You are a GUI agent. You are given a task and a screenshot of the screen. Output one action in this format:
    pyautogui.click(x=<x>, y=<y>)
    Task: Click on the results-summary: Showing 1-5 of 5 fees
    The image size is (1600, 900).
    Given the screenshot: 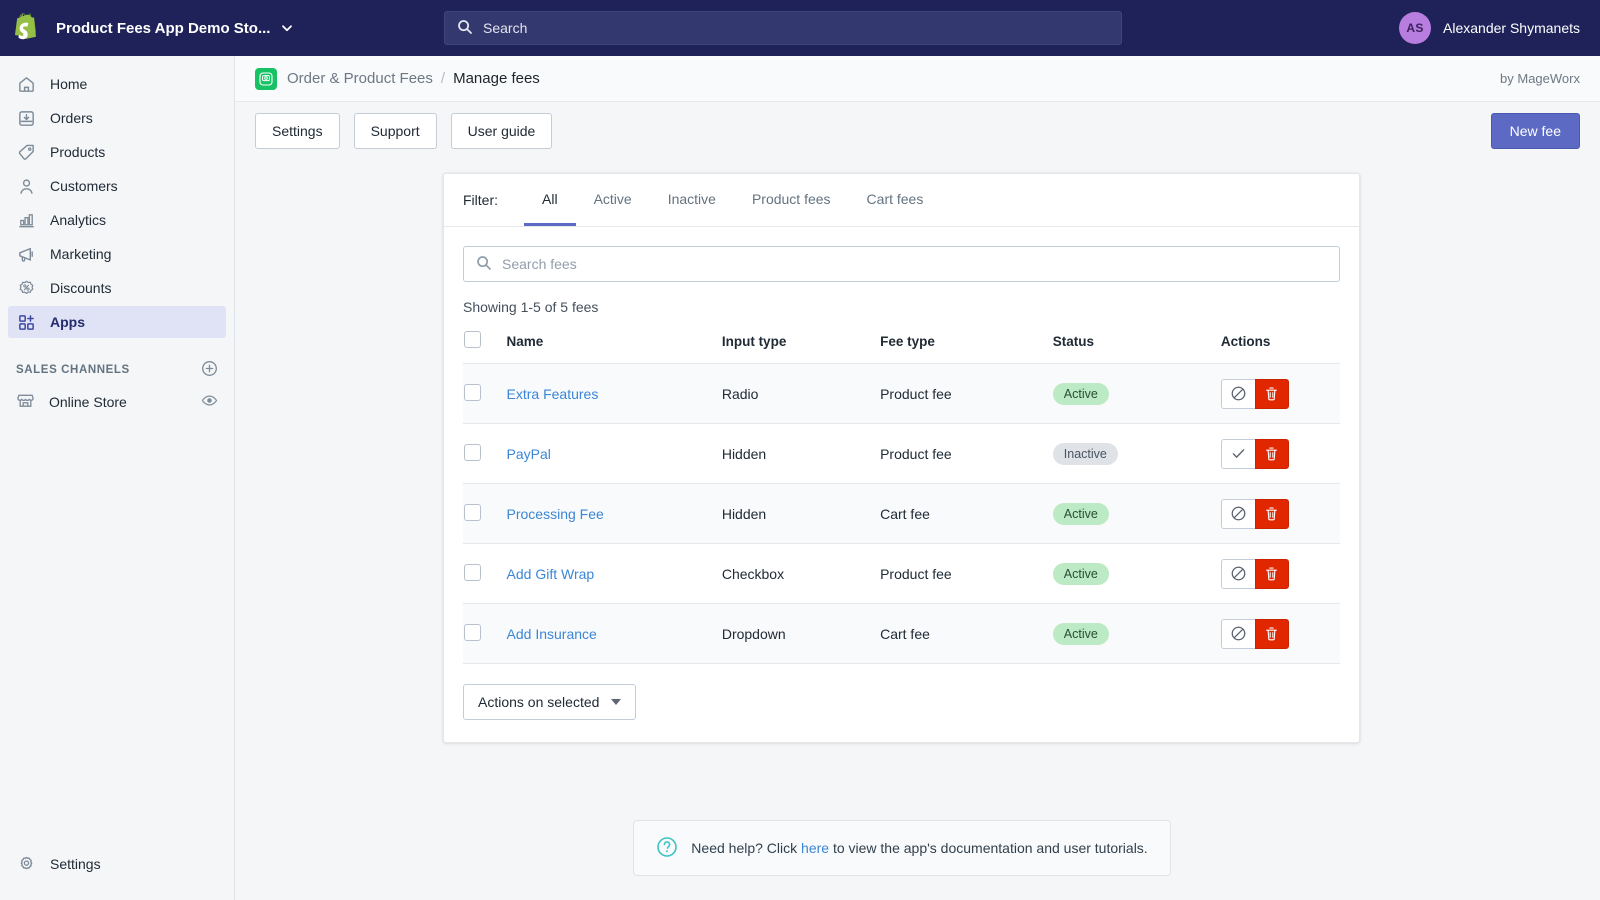 What is the action you would take?
    pyautogui.click(x=531, y=307)
    